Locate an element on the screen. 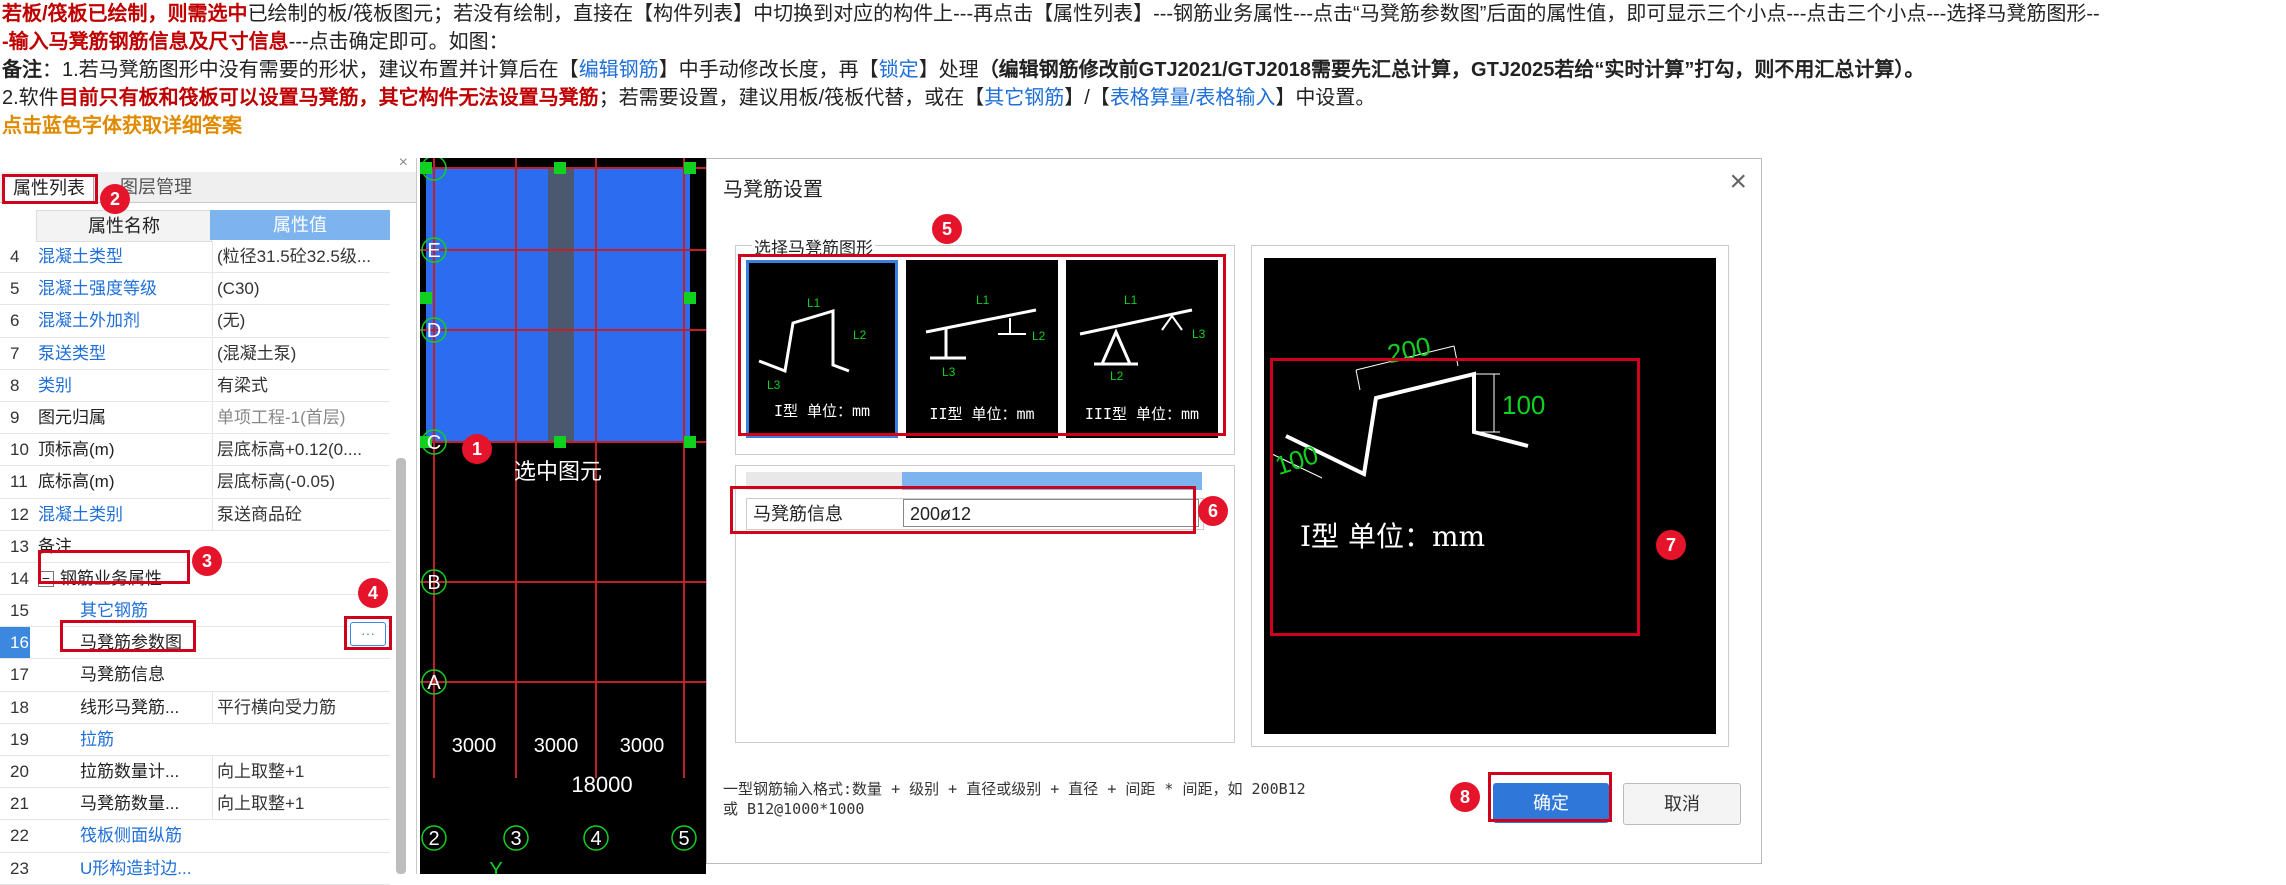  axis-label-4: 4 is located at coordinates (595, 839).